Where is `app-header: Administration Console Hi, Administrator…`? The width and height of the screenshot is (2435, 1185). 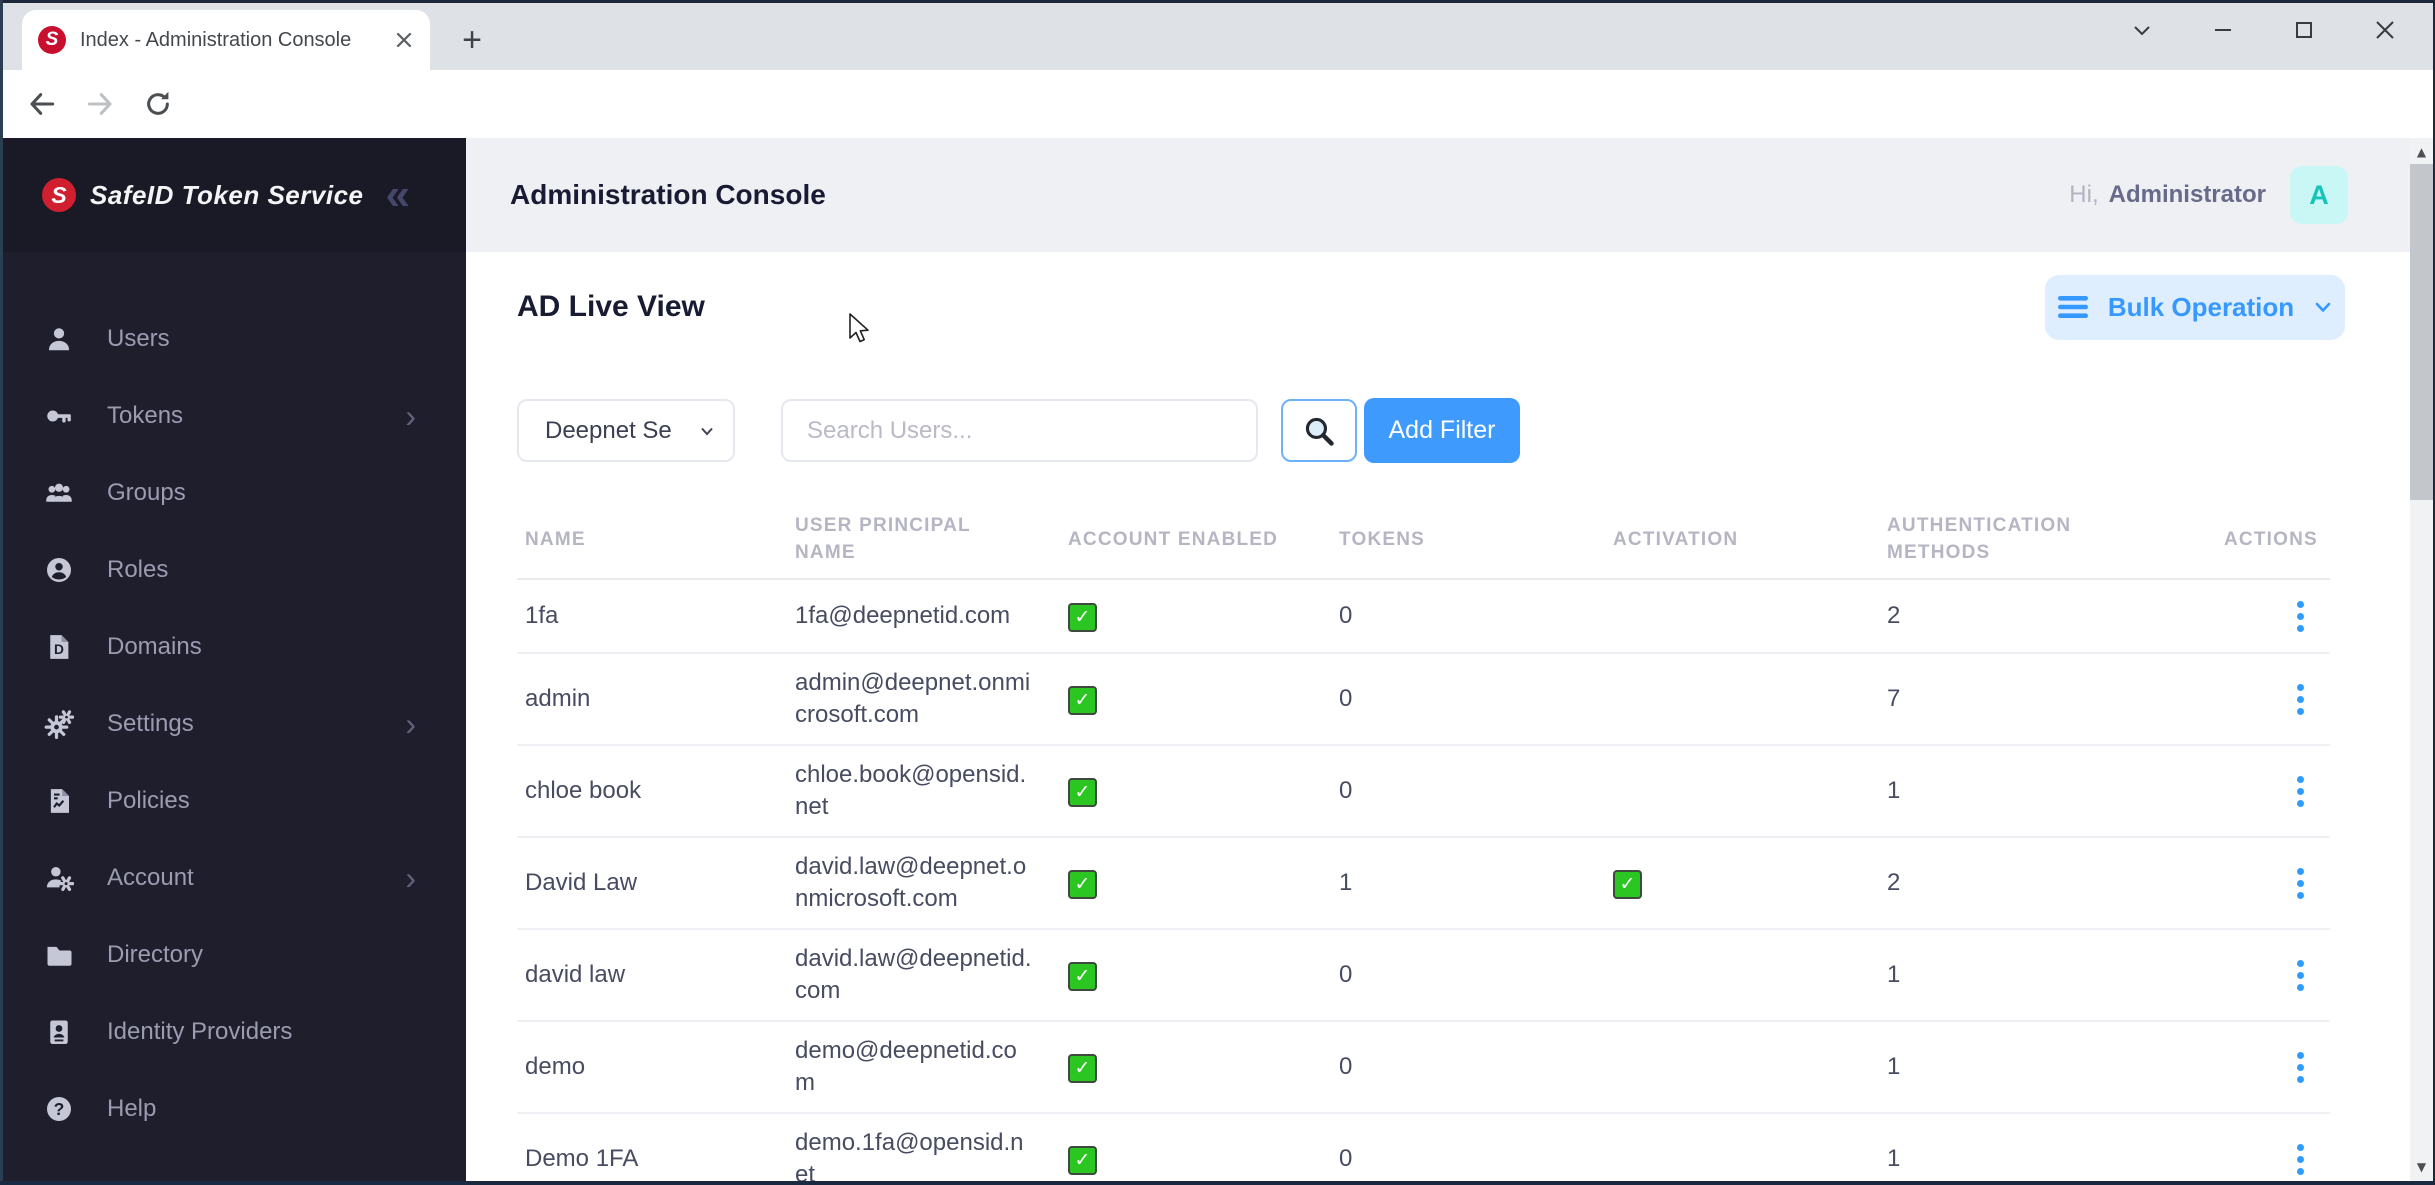
app-header: Administration Console Hi, Administrator… is located at coordinates (1438, 195).